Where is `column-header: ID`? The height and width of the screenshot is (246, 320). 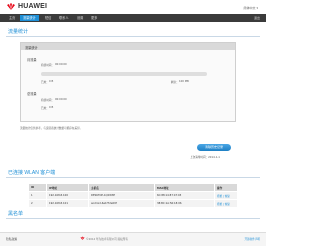 column-header: ID is located at coordinates (37, 187).